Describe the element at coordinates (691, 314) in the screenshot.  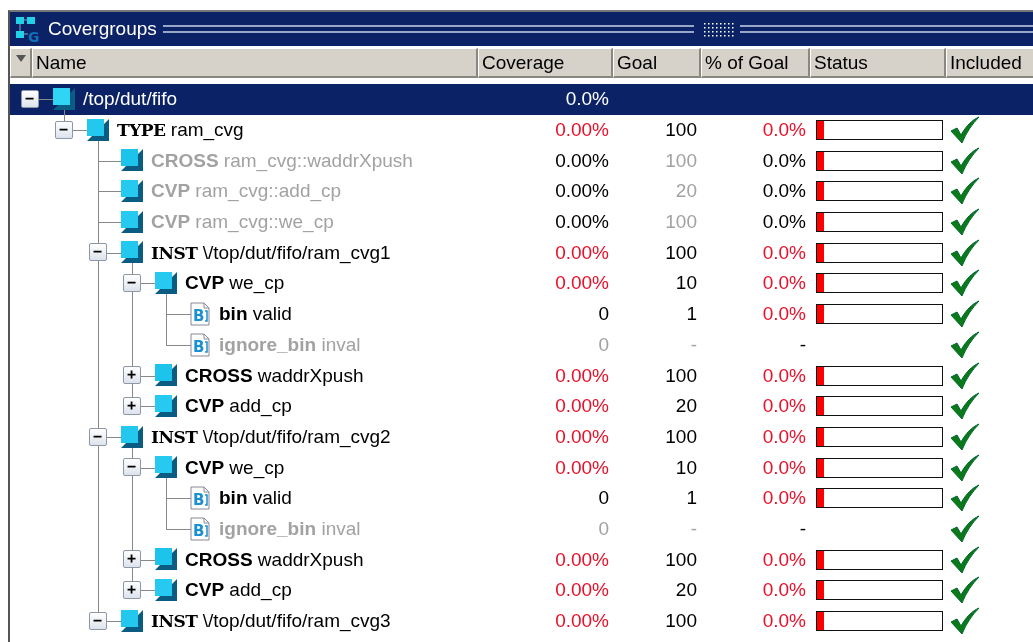
I see `goal-value: 1` at that location.